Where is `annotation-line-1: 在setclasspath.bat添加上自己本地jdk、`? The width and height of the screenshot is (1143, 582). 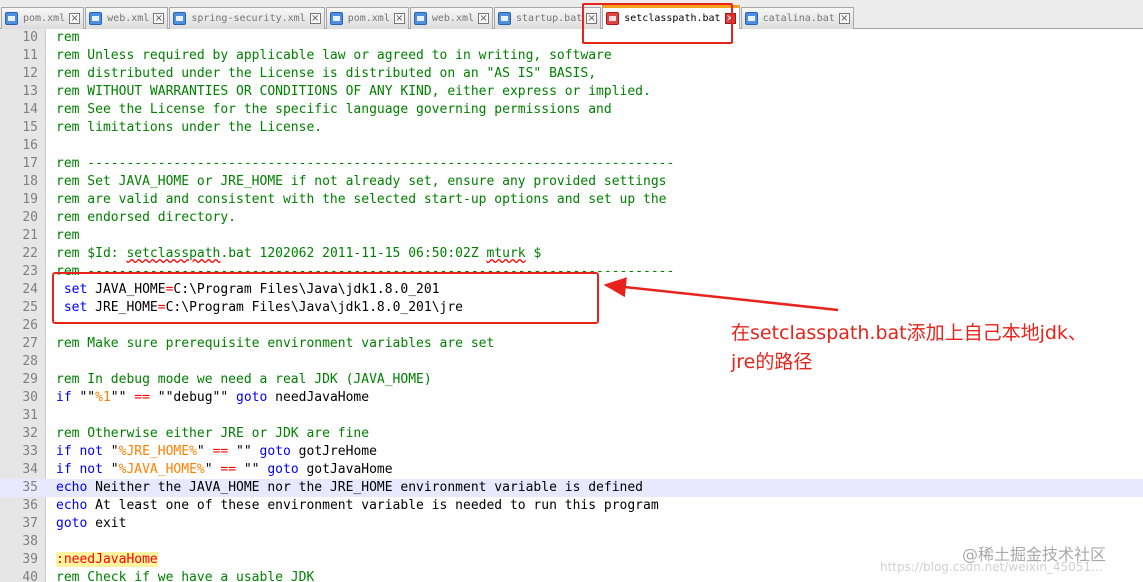 annotation-line-1: 在setclasspath.bat添加上自己本地jdk、 is located at coordinates (909, 333).